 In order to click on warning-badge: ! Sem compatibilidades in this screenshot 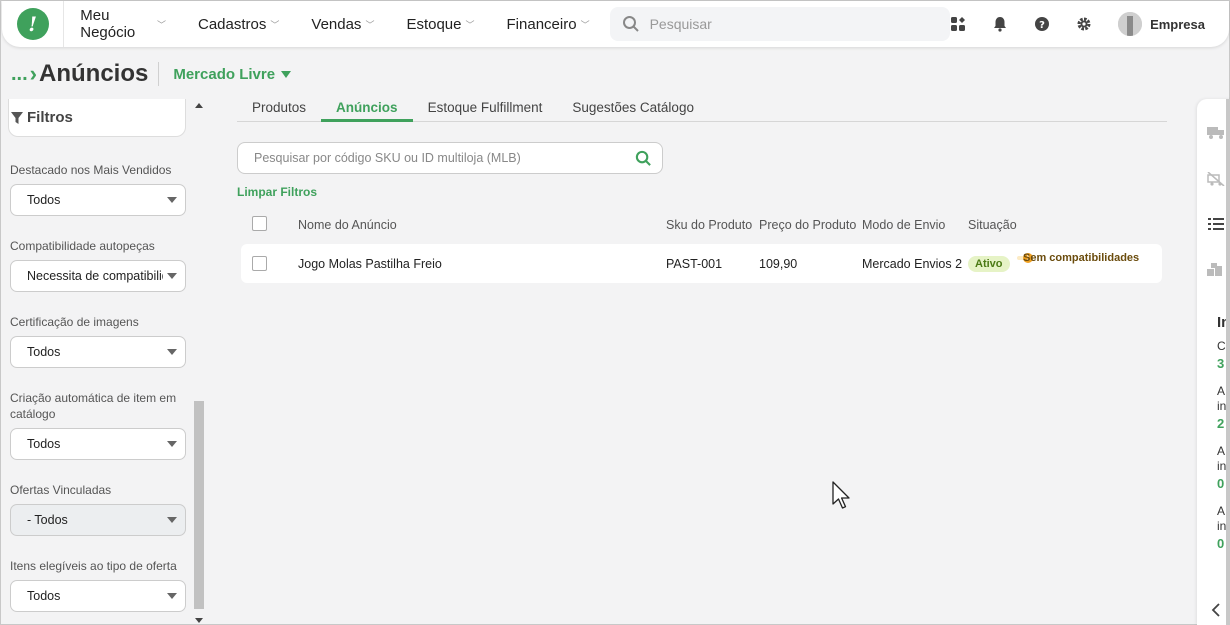, I will do `click(1078, 258)`.